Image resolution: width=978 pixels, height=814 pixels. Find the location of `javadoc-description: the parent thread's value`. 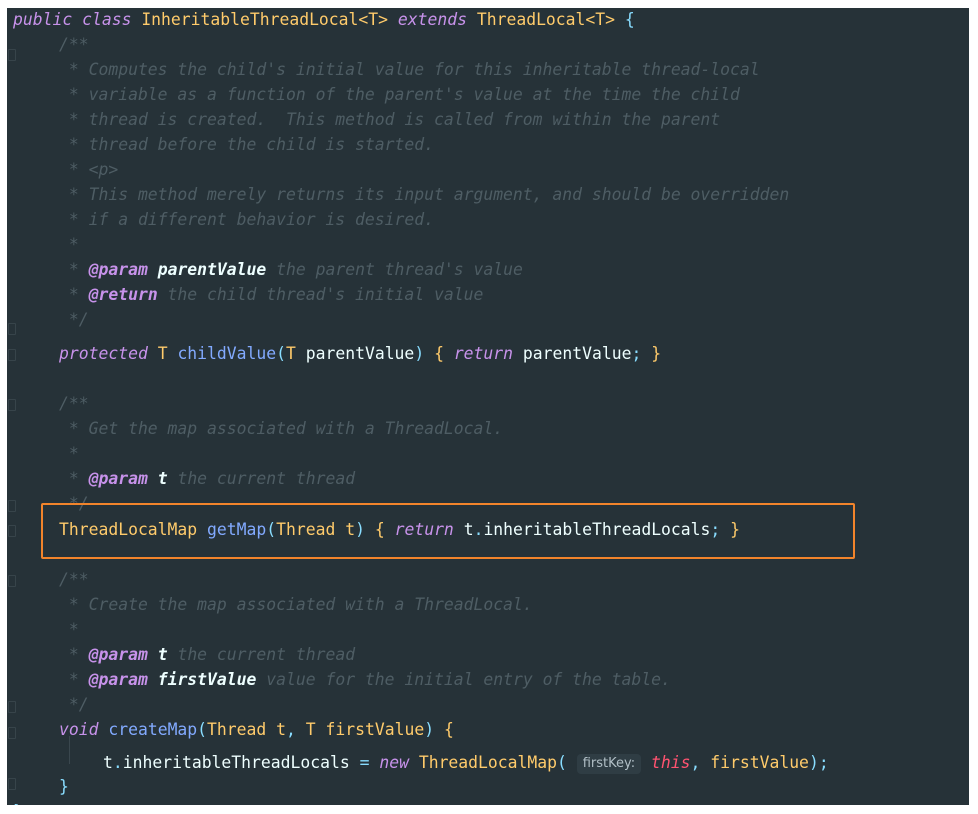

javadoc-description: the parent thread's value is located at coordinates (394, 269).